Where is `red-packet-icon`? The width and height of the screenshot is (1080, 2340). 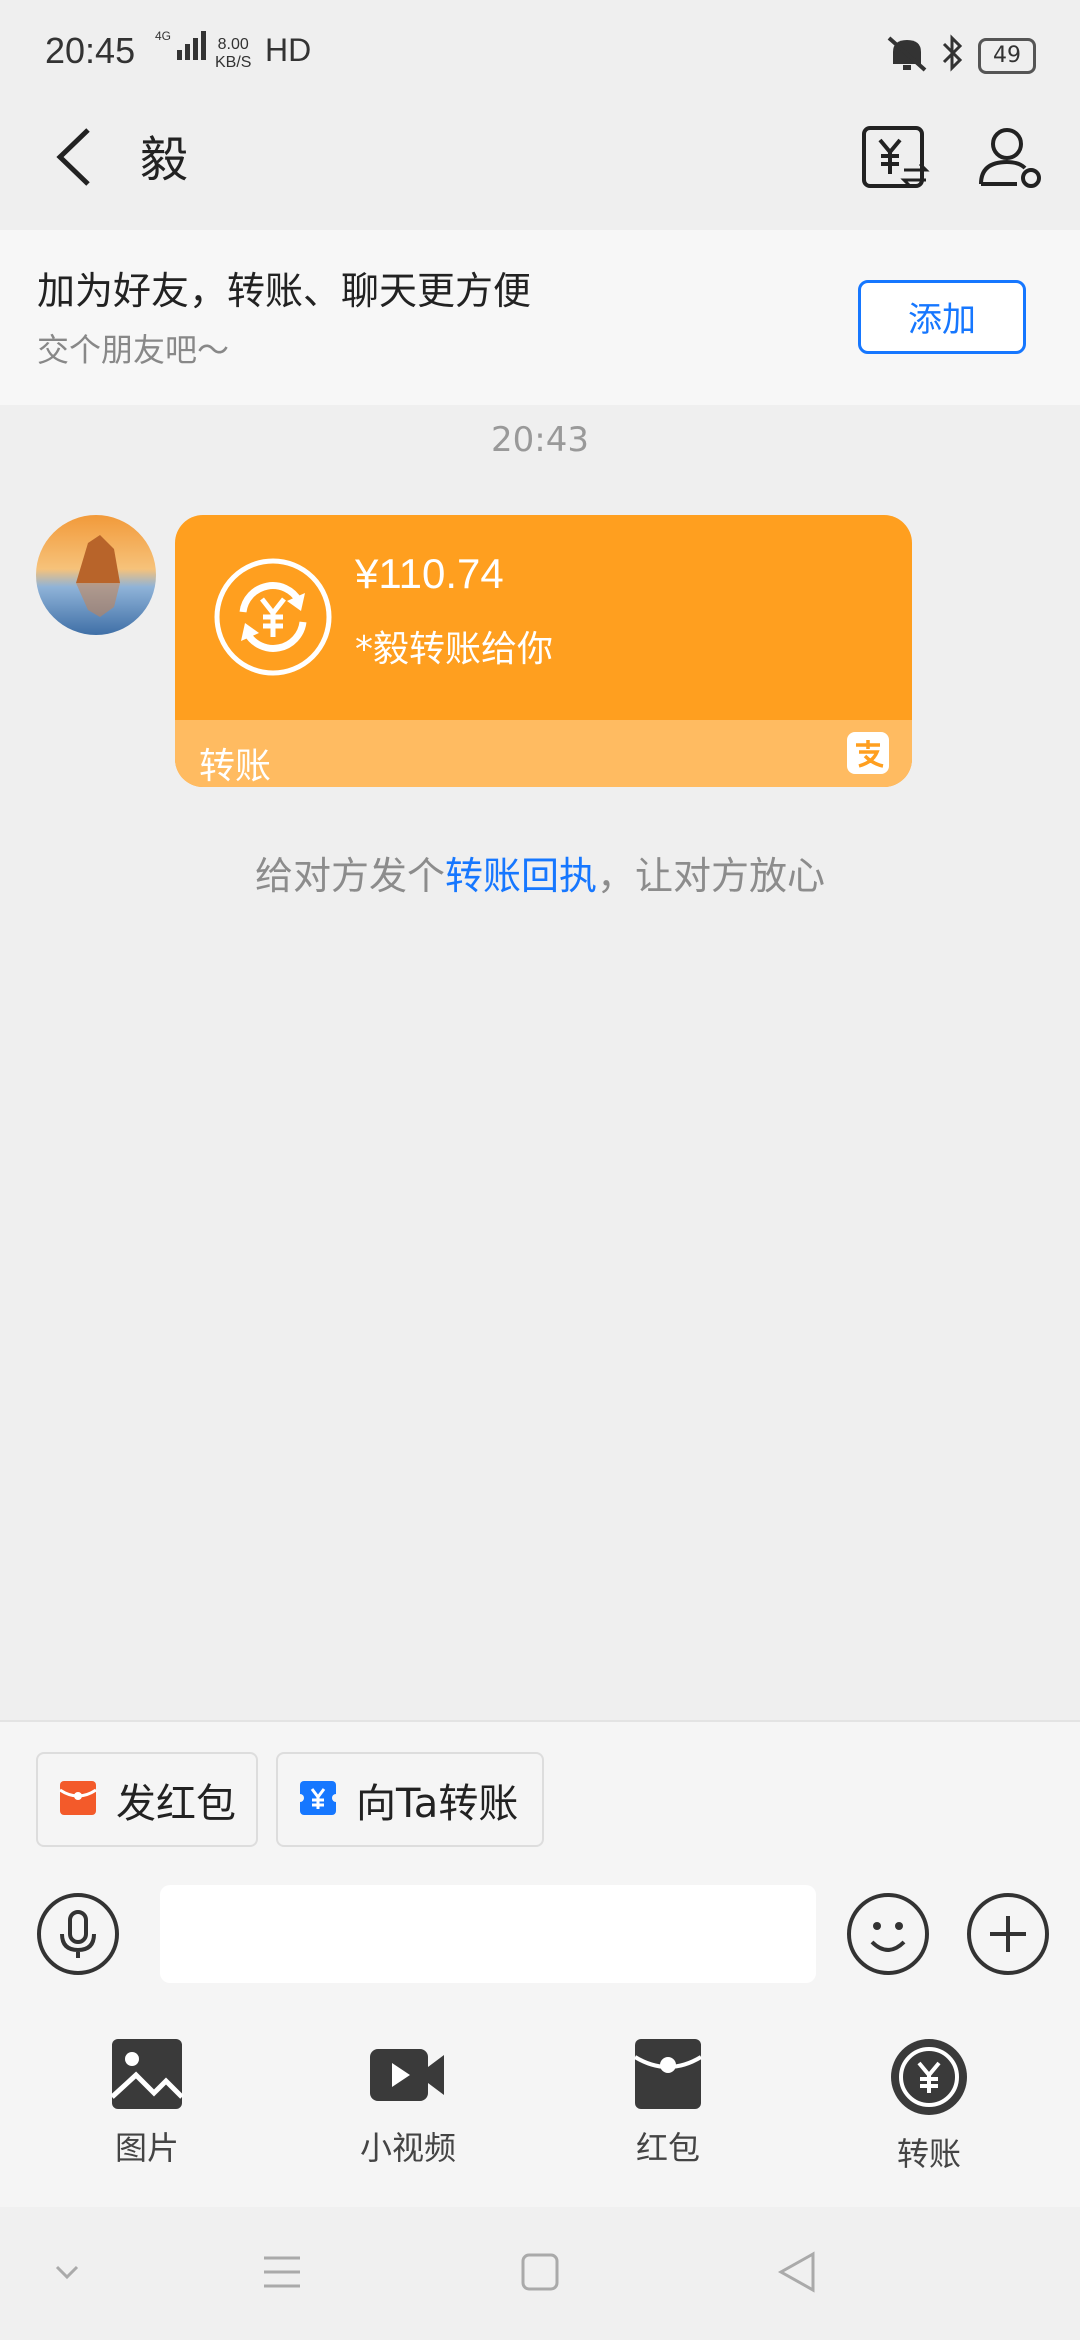
red-packet-icon is located at coordinates (668, 2074).